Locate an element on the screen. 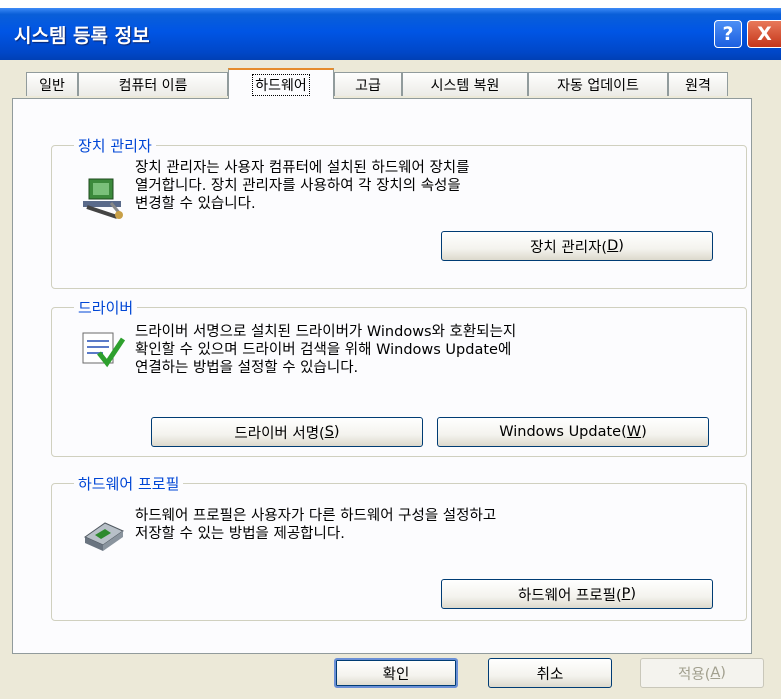 This screenshot has width=781, height=699. device-manager-button: 장치 관리자(D) is located at coordinates (577, 246).